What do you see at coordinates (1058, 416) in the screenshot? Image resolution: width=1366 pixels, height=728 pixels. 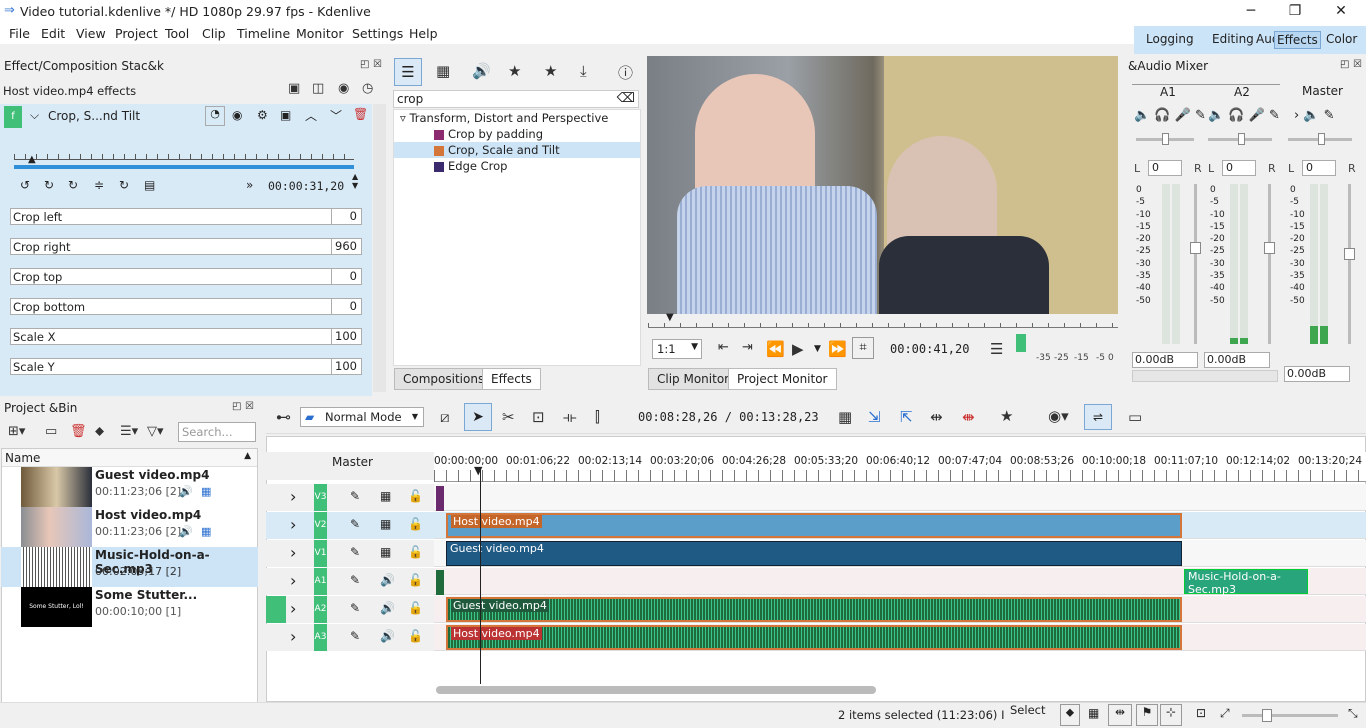 I see `record-icon: ◉▾` at bounding box center [1058, 416].